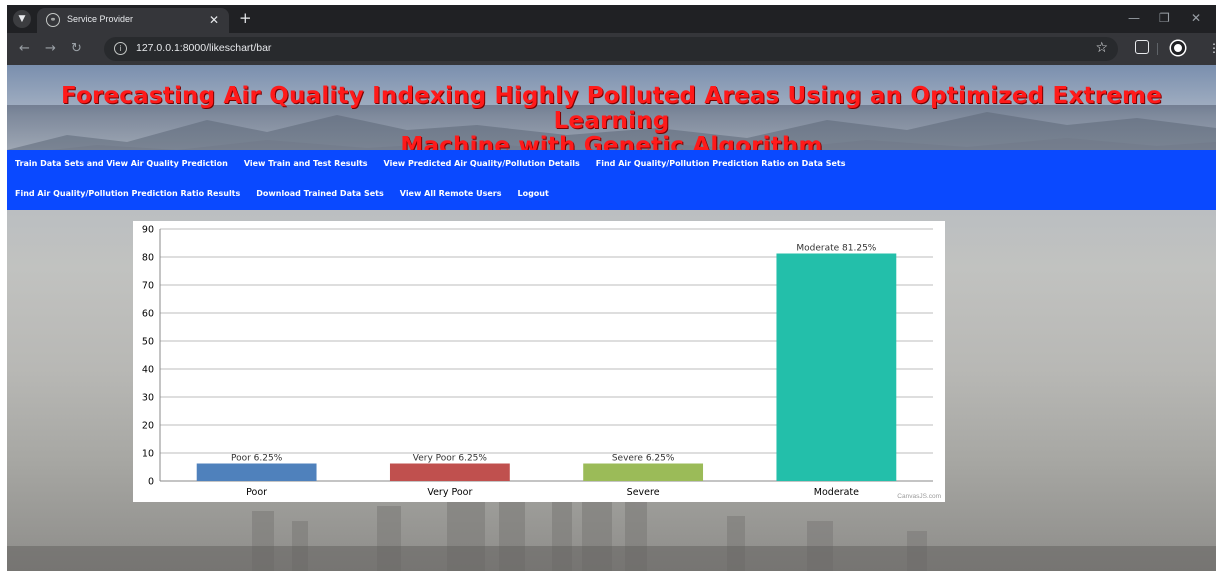  I want to click on tab-strip: ▼ ⚭ Service Provider ✕ + — ❐ ✕, so click(611, 19).